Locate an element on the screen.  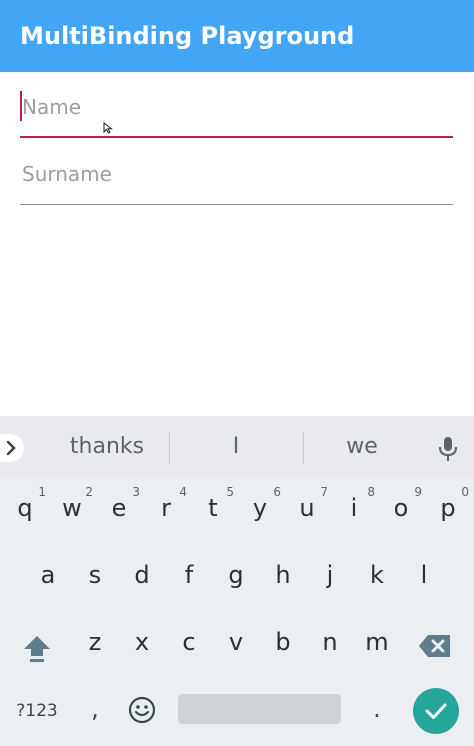
done-button is located at coordinates (436, 711).